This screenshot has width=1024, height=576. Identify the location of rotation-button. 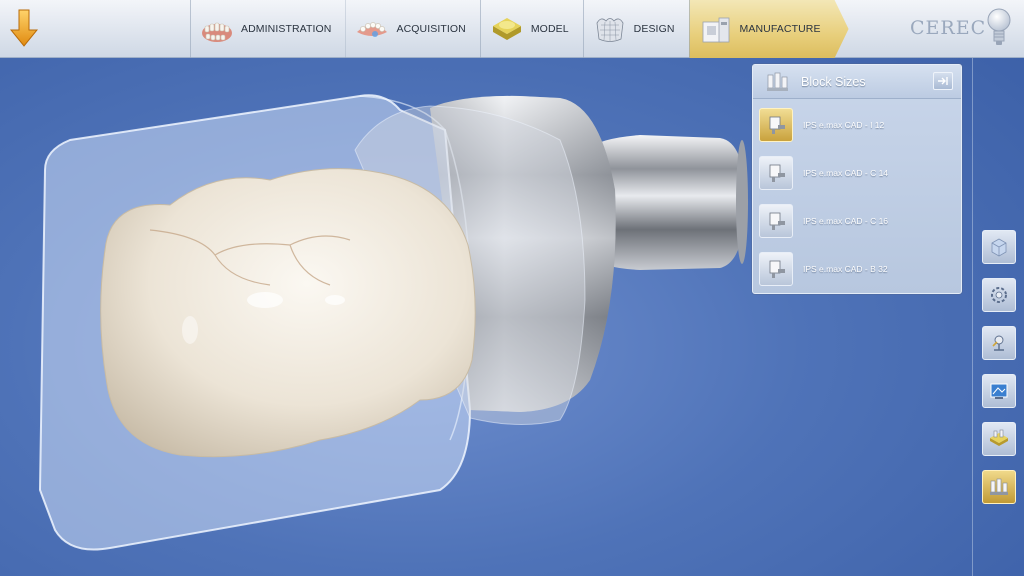
(999, 295).